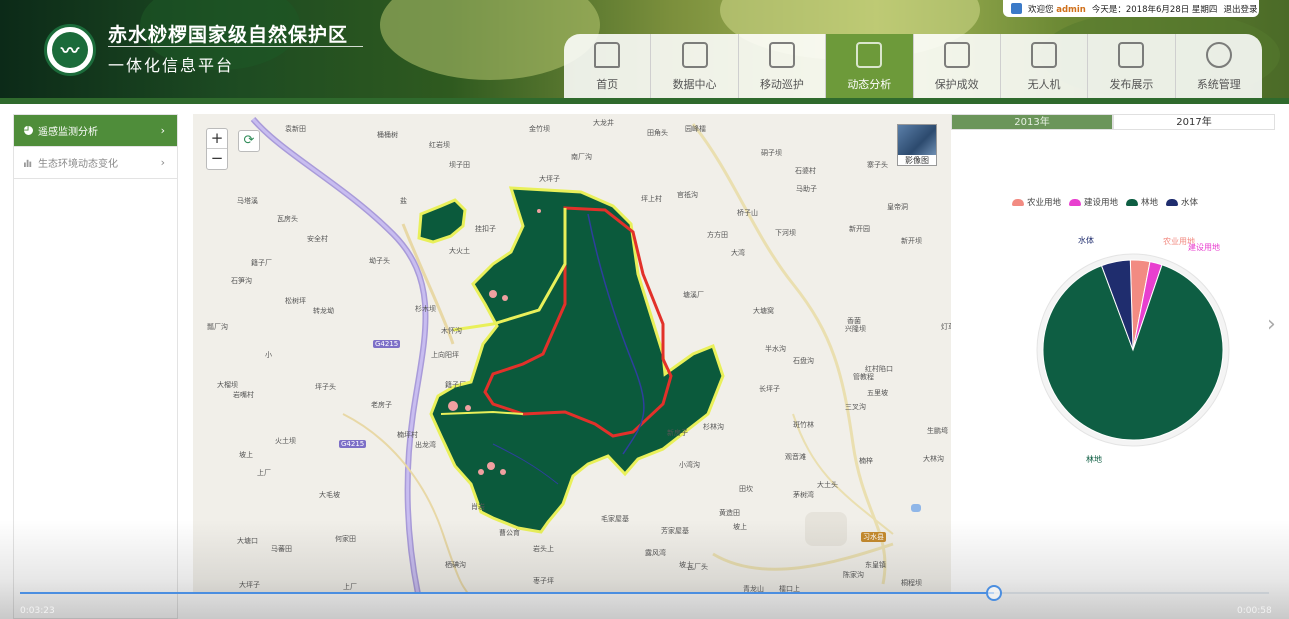 The width and height of the screenshot is (1289, 619). I want to click on place-label: 松树坪, so click(295, 301).